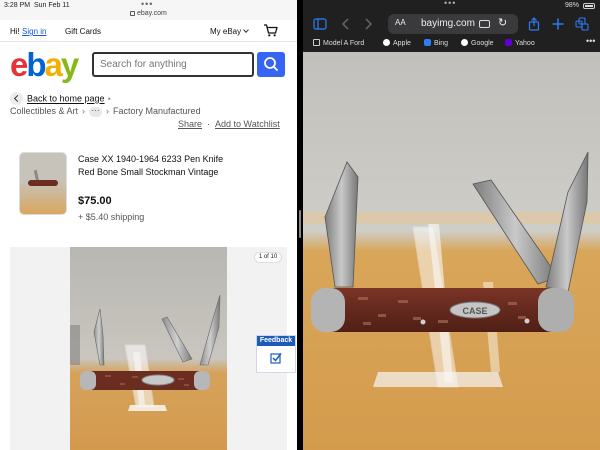 Image resolution: width=600 pixels, height=450 pixels. Describe the element at coordinates (148, 31) in the screenshot. I see `top-nav: Hi! Sign in Gift Cards My eBay` at that location.